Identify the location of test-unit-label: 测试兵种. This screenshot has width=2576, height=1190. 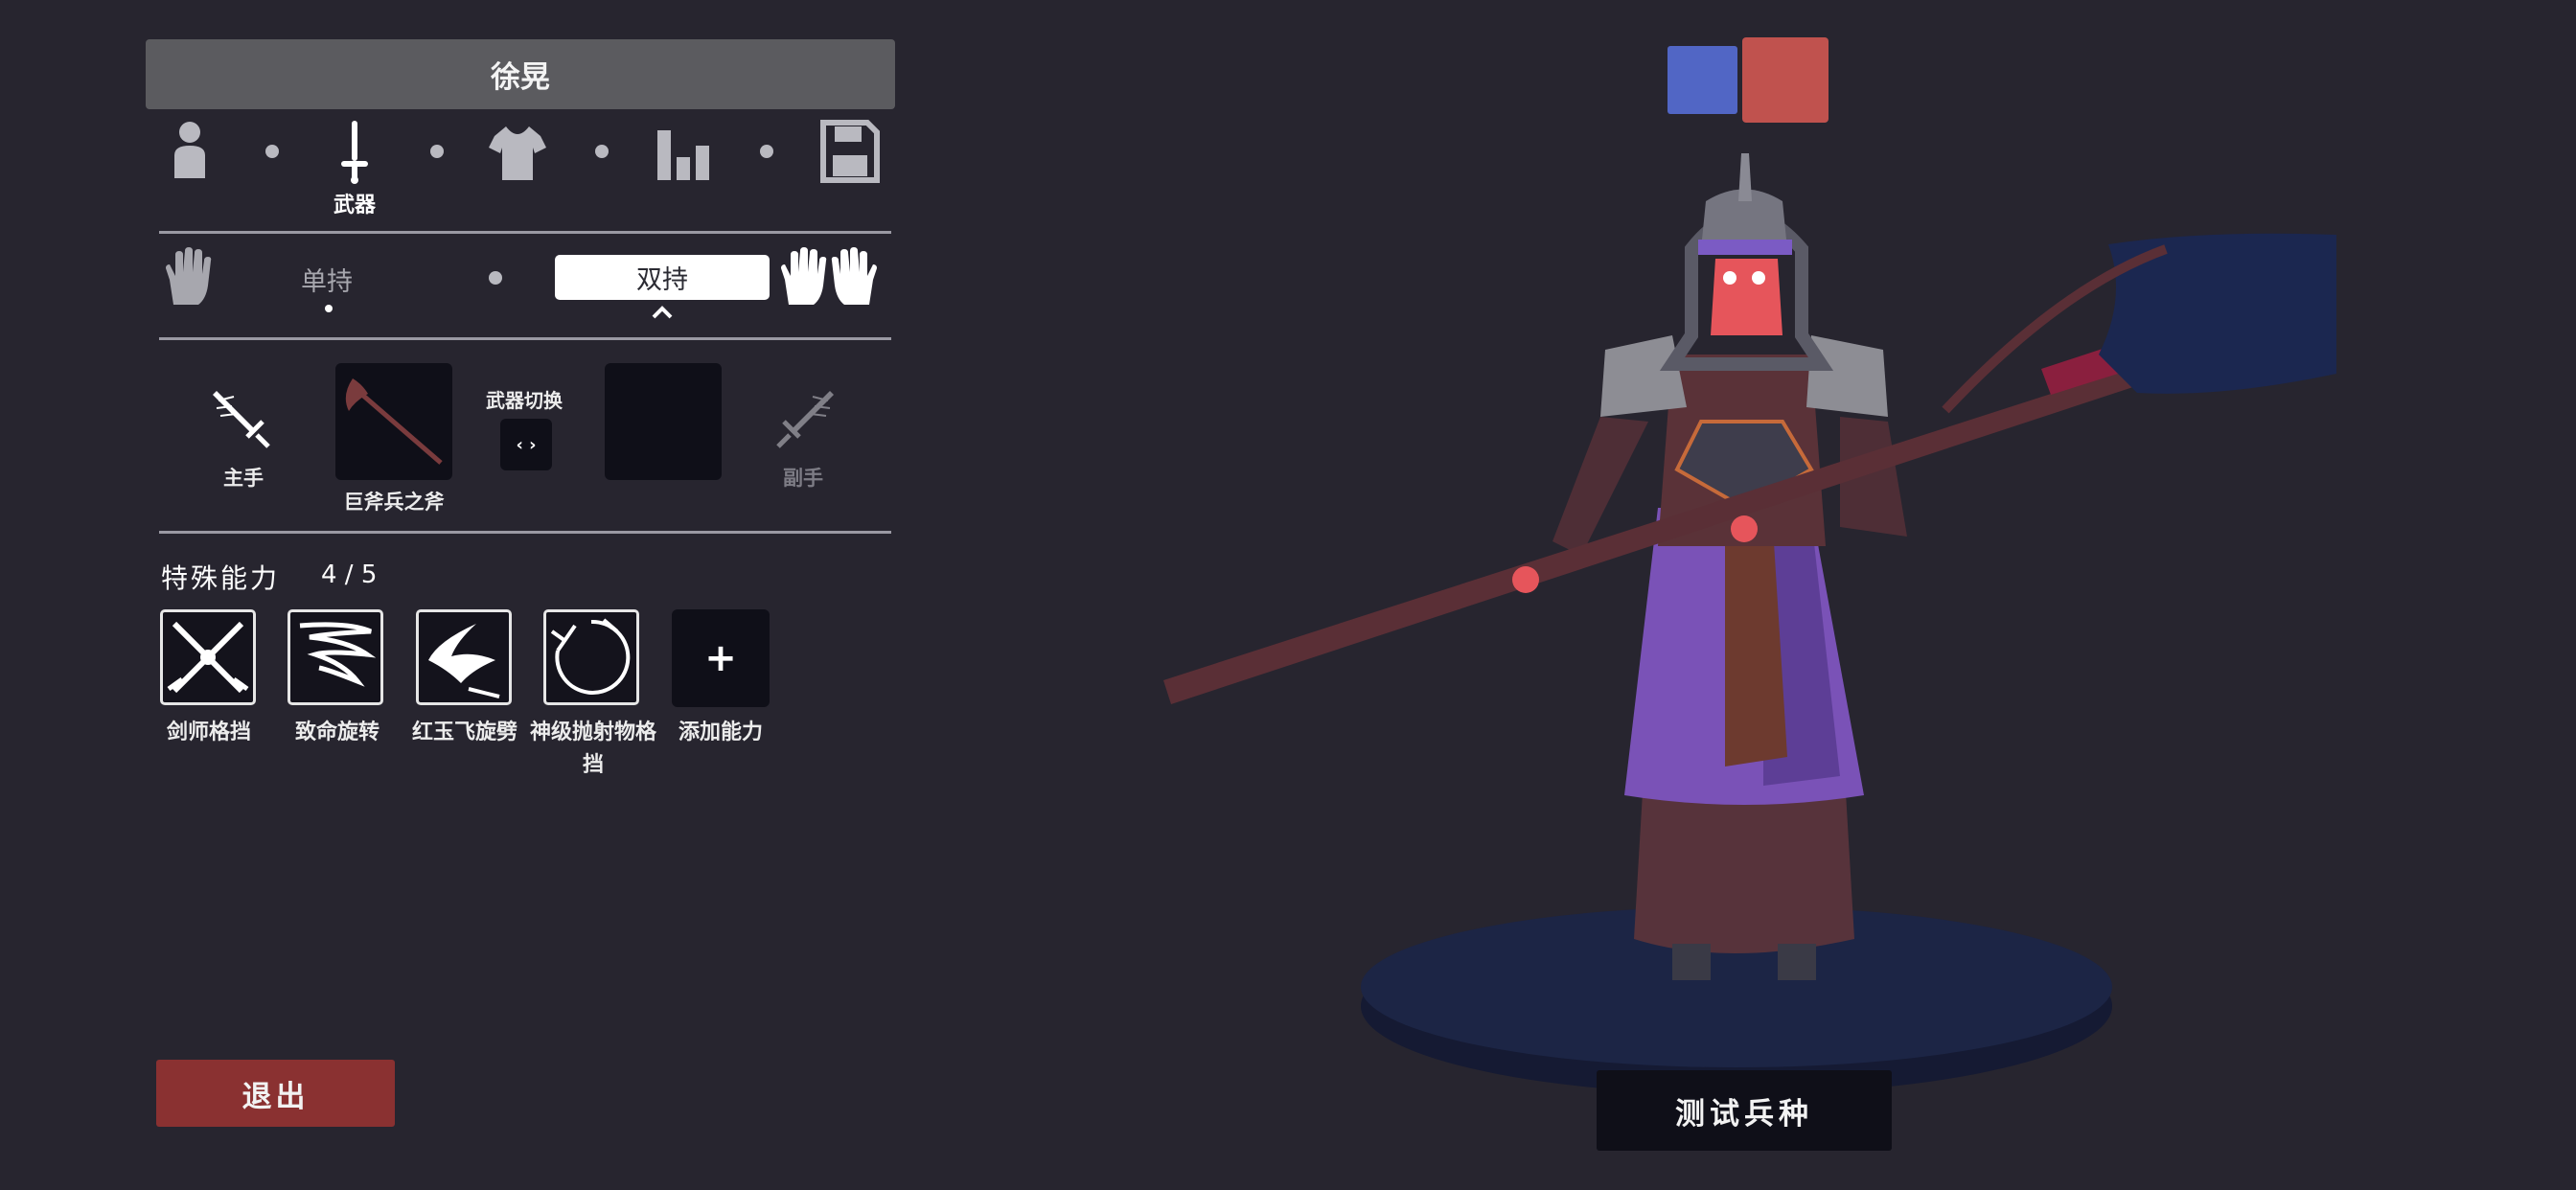
(1744, 1114).